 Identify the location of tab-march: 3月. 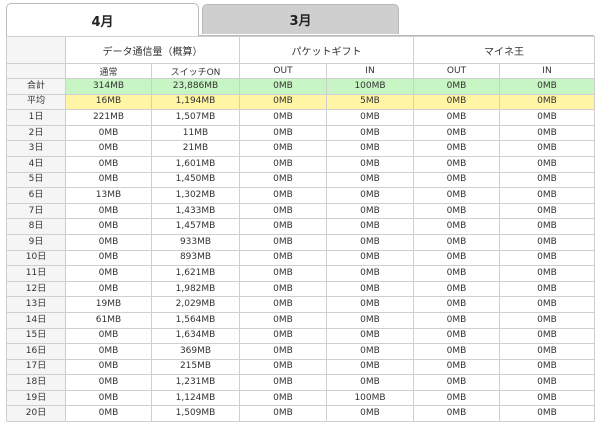
(300, 19).